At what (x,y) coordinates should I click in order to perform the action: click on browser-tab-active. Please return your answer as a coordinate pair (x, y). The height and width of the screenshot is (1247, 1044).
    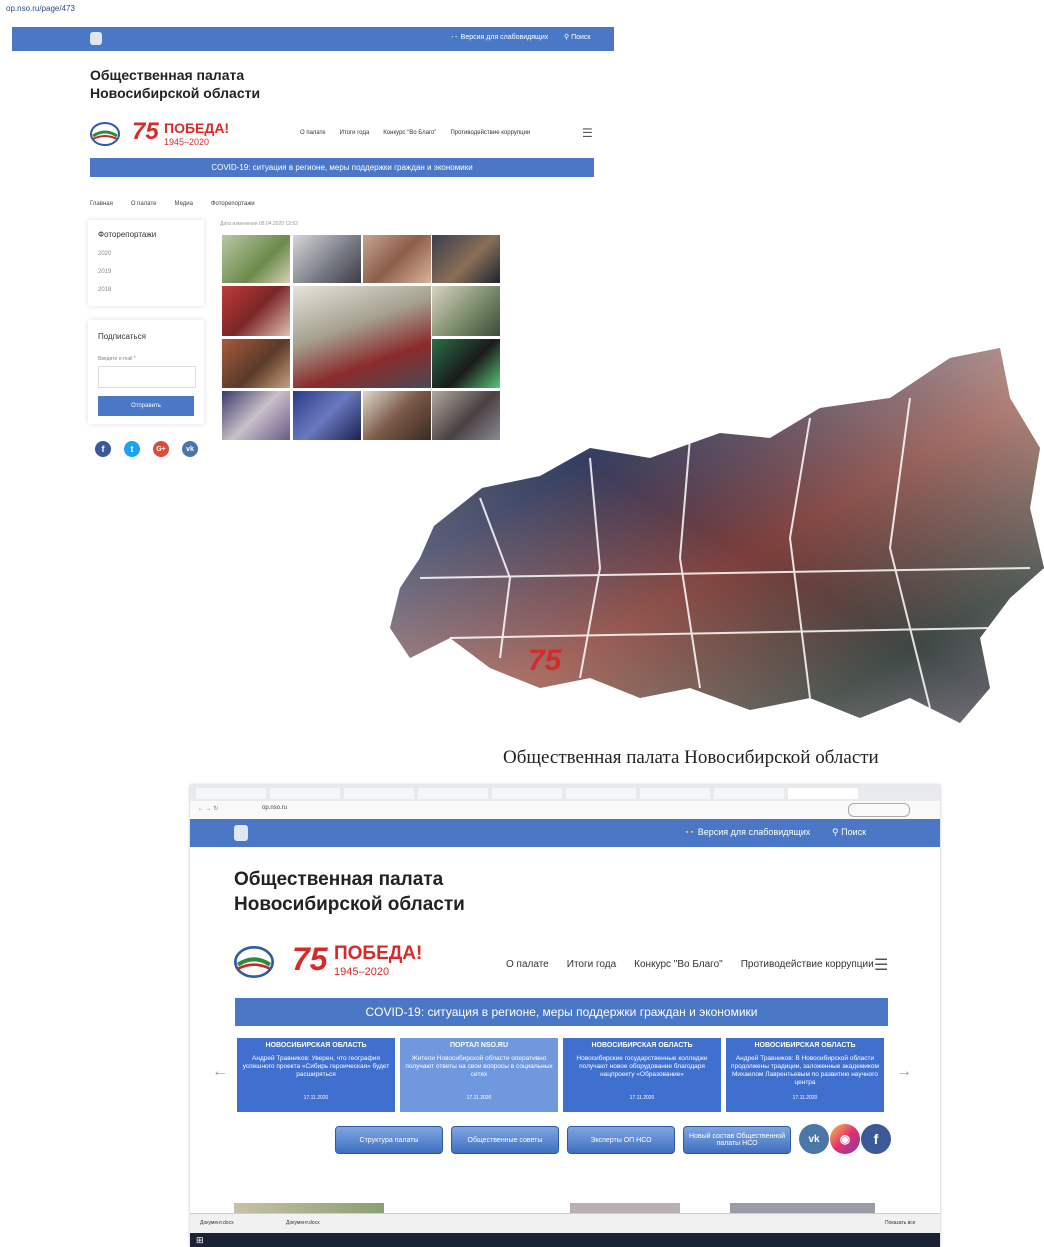
    Looking at the image, I should click on (823, 793).